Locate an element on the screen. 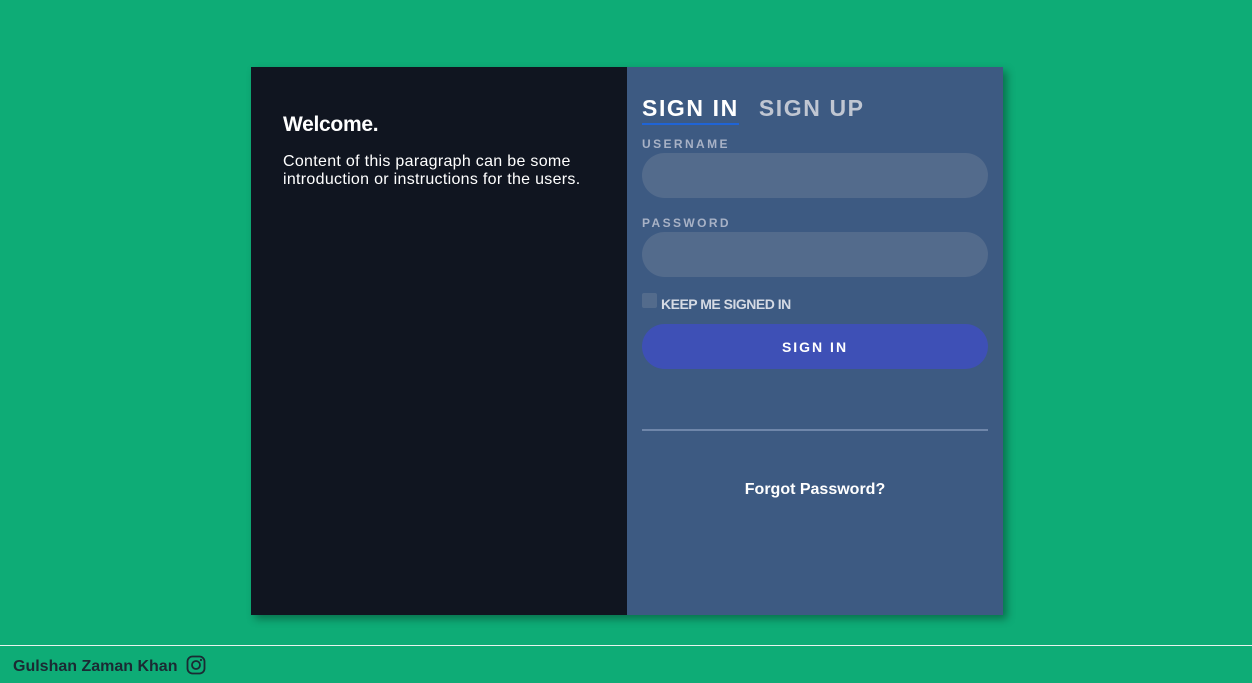 This screenshot has height=683, width=1252. username-input is located at coordinates (815, 175).